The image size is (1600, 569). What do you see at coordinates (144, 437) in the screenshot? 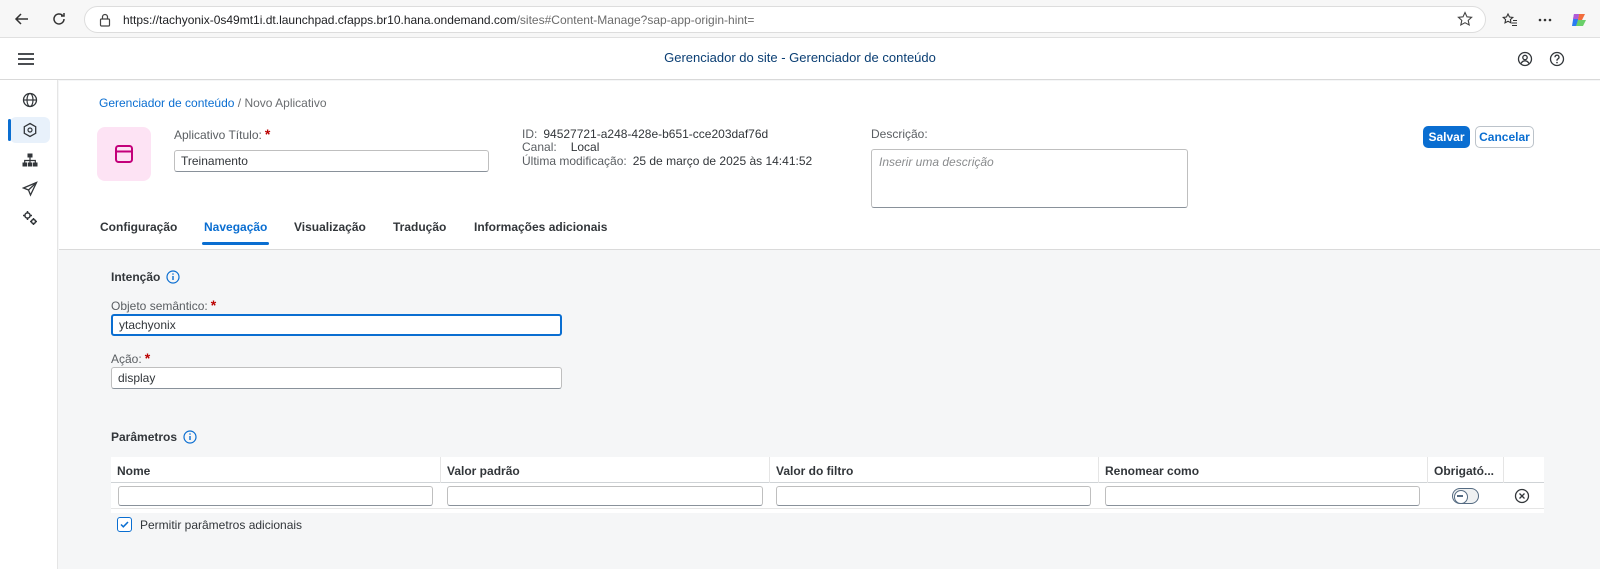
I see `parameters-title-text: Parâmetros` at bounding box center [144, 437].